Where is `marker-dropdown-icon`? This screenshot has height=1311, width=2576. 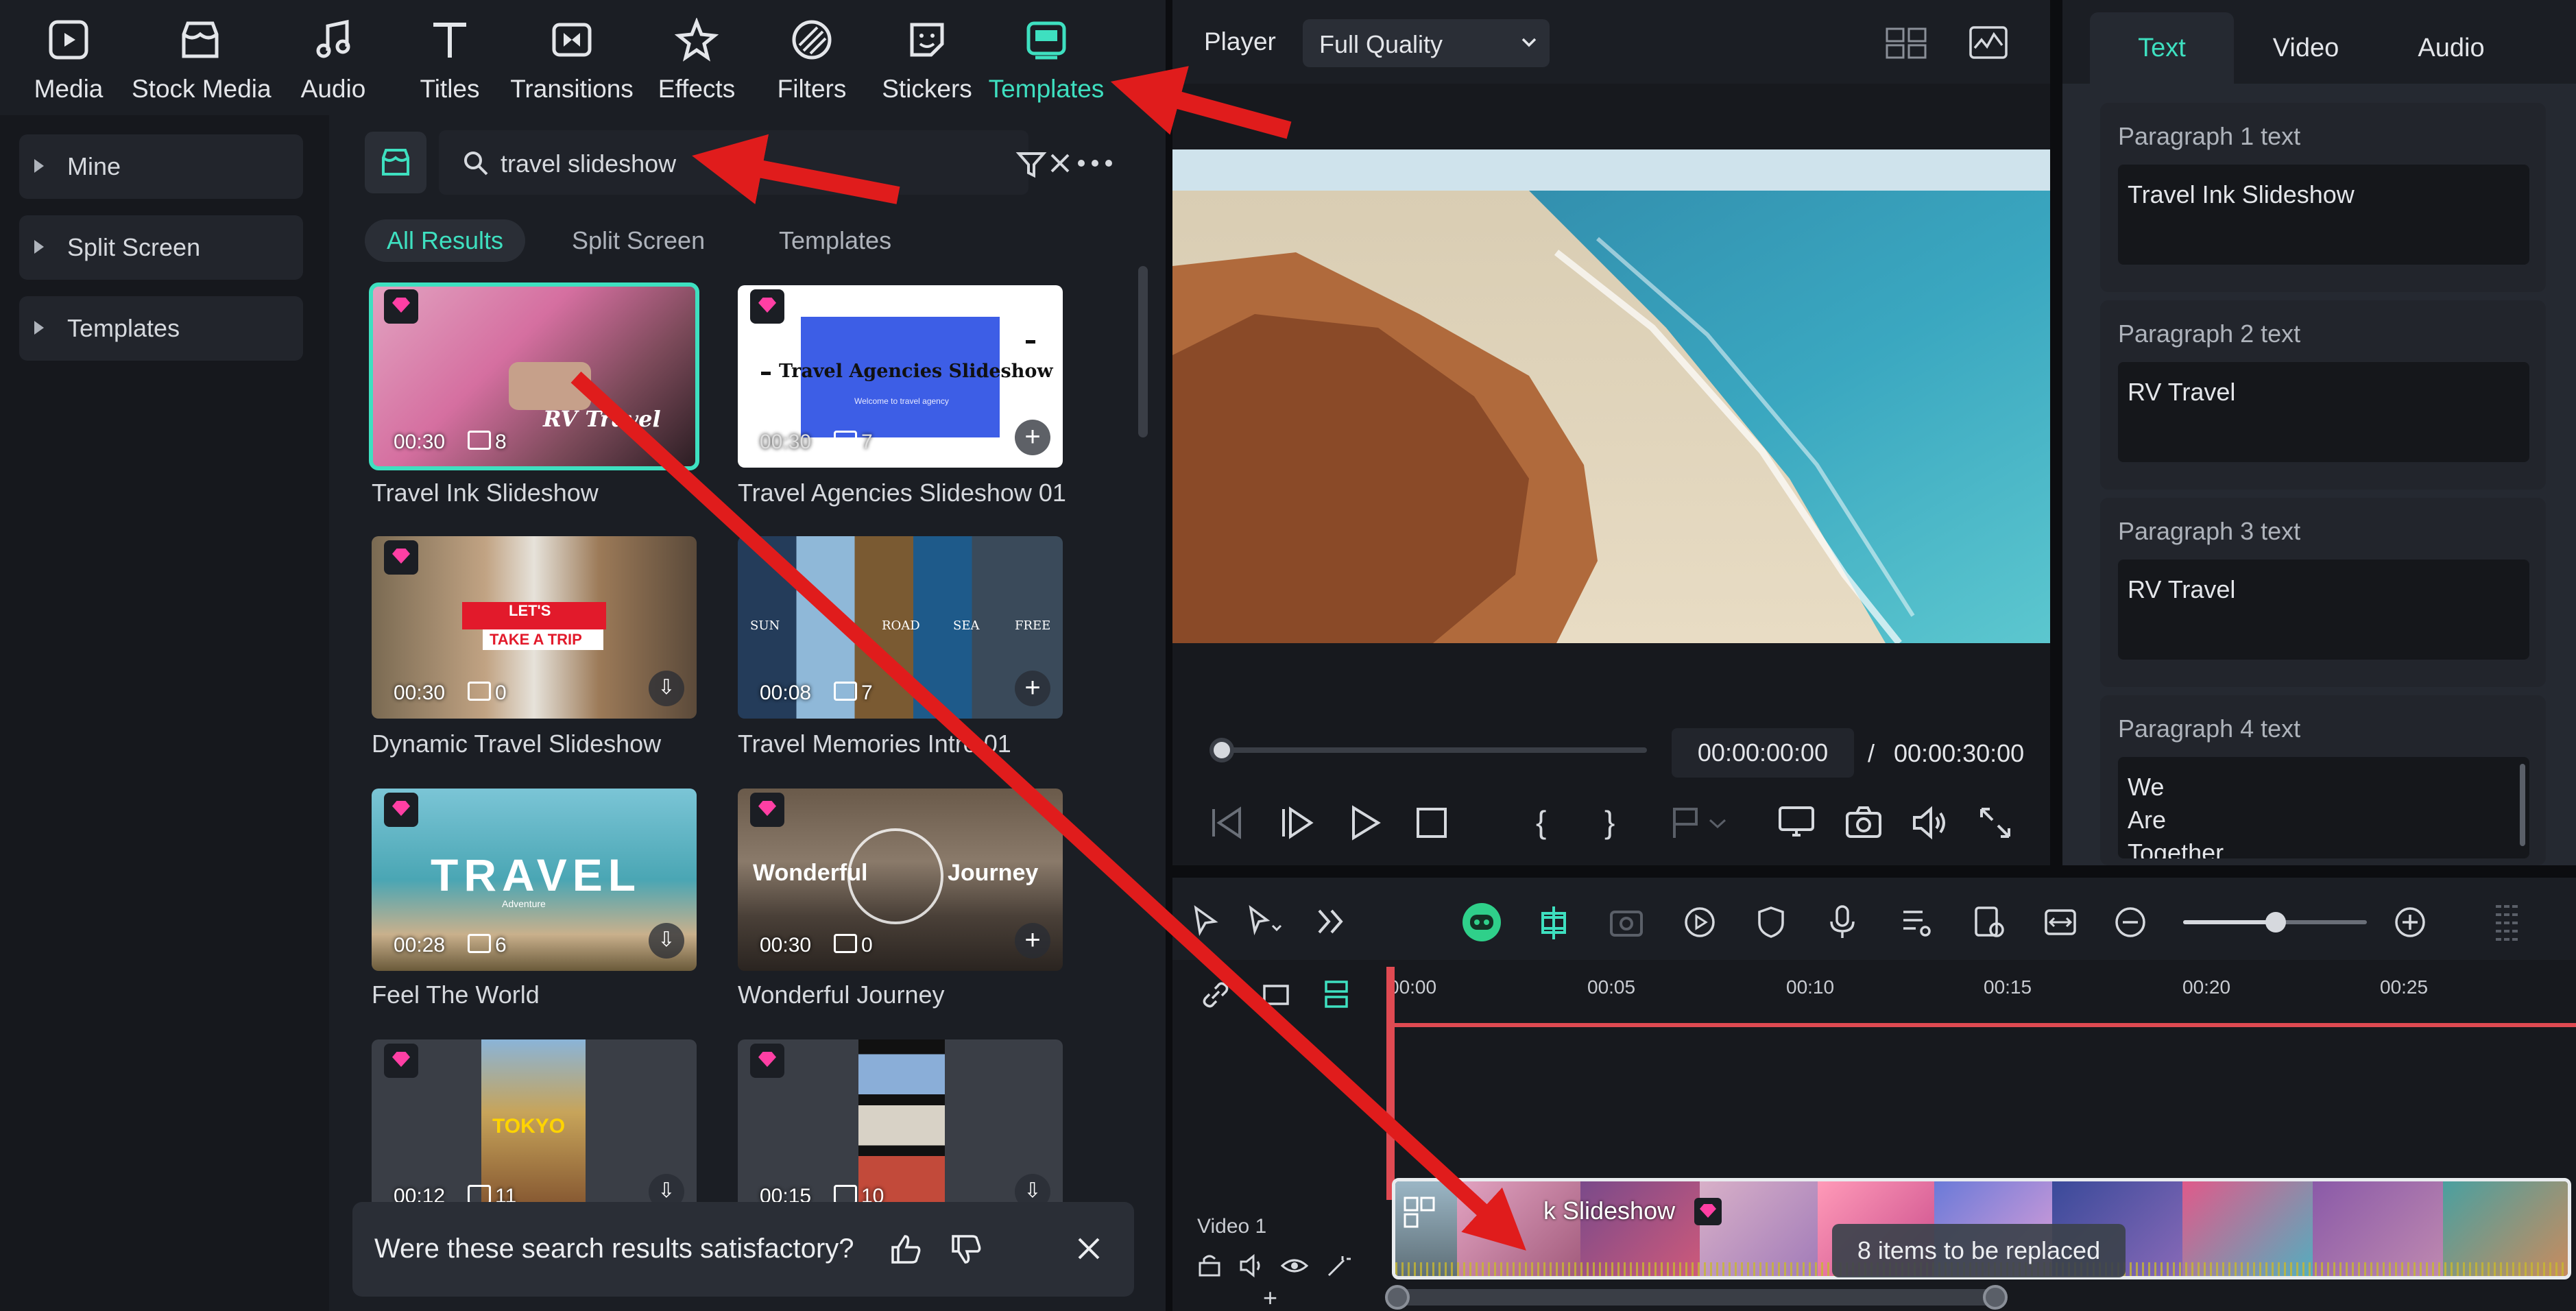
marker-dropdown-icon is located at coordinates (1717, 822).